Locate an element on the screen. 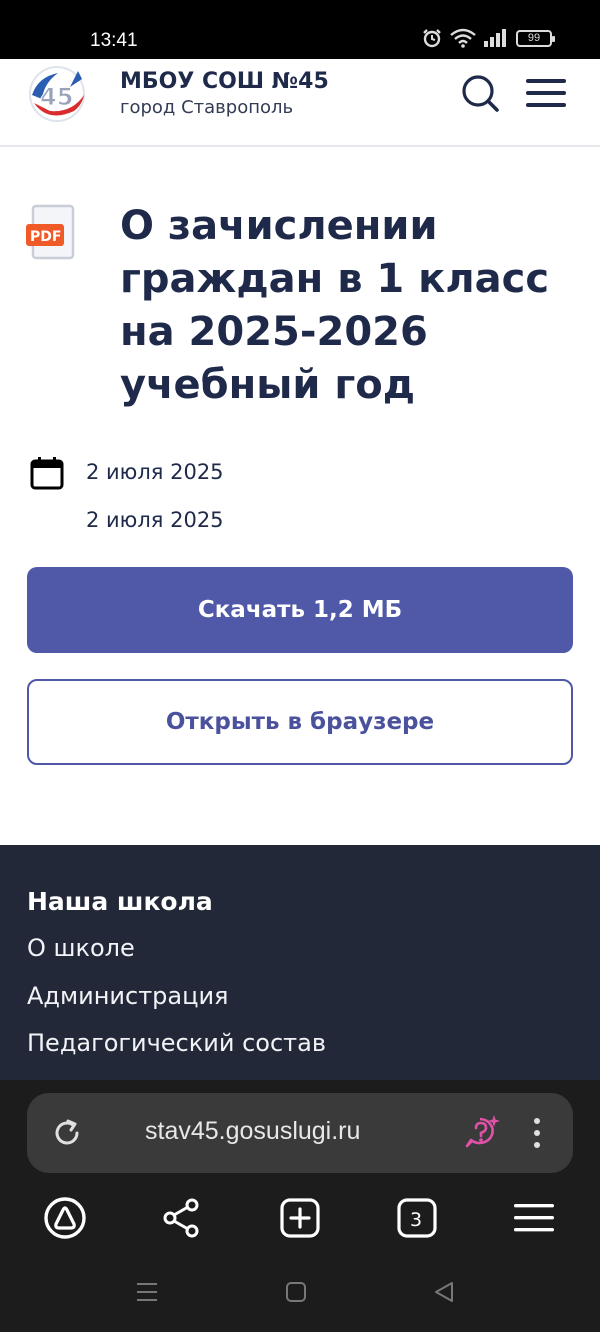 The image size is (600, 1332). footer-heading: Наша школа is located at coordinates (120, 901).